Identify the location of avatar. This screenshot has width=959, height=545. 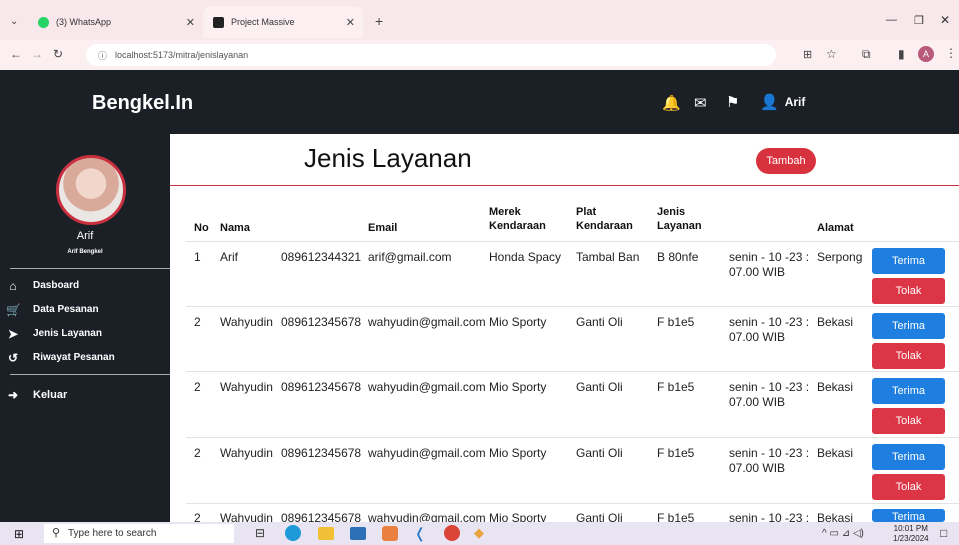
(91, 190).